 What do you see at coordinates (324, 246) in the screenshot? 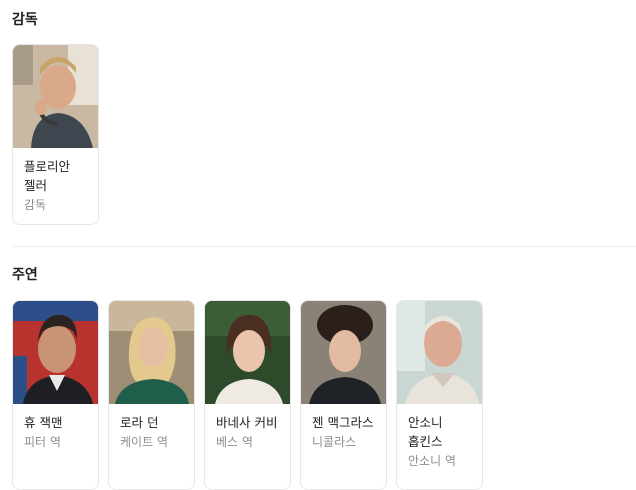
I see `section-divider` at bounding box center [324, 246].